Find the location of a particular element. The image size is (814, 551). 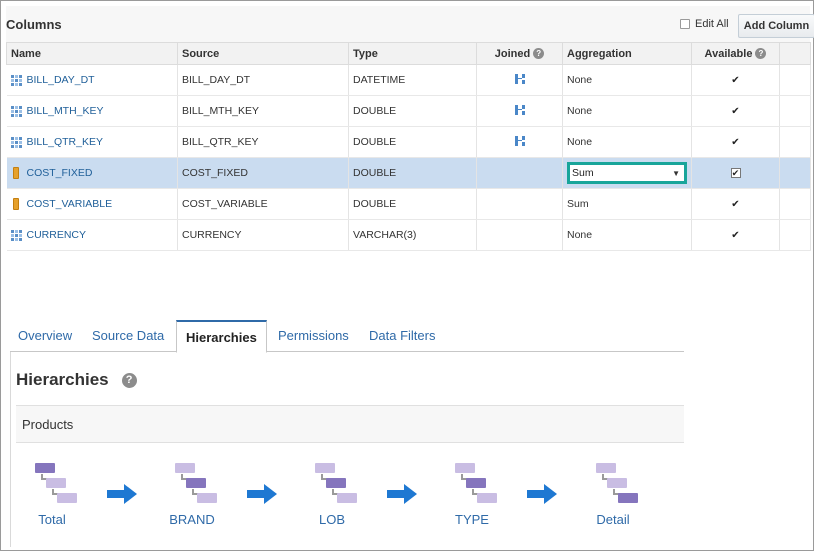

cell-aggregation: Sum ▼ is located at coordinates (627, 173).